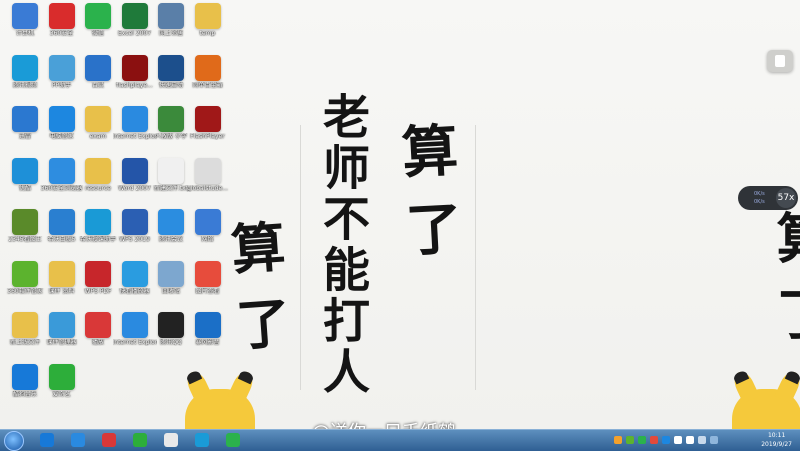  What do you see at coordinates (171, 222) in the screenshot?
I see `meeting-icon` at bounding box center [171, 222].